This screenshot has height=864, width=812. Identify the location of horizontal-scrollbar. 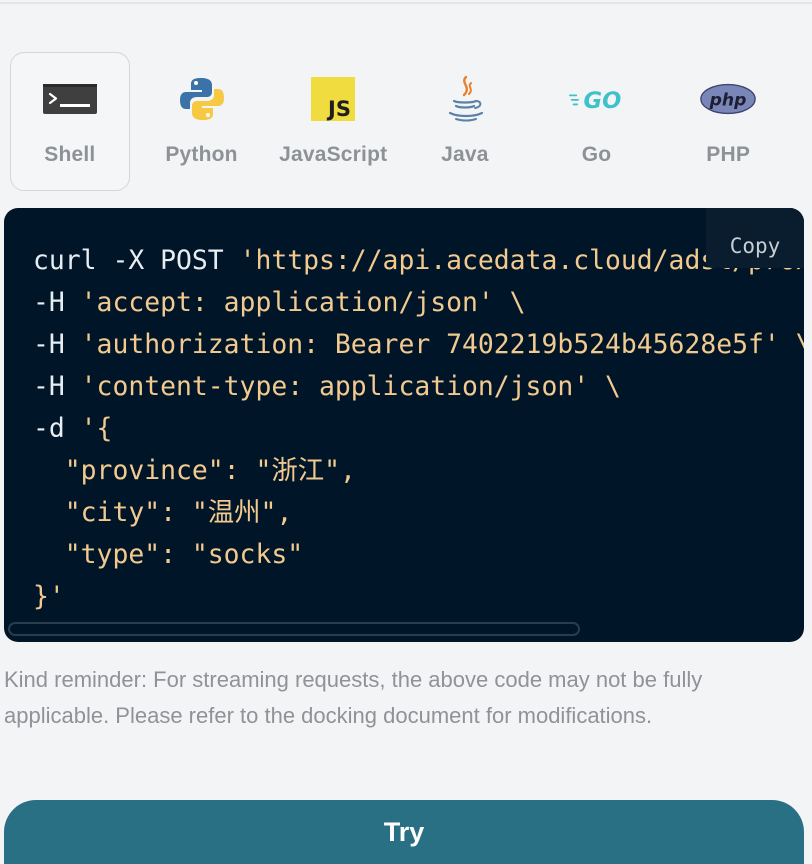
(294, 629).